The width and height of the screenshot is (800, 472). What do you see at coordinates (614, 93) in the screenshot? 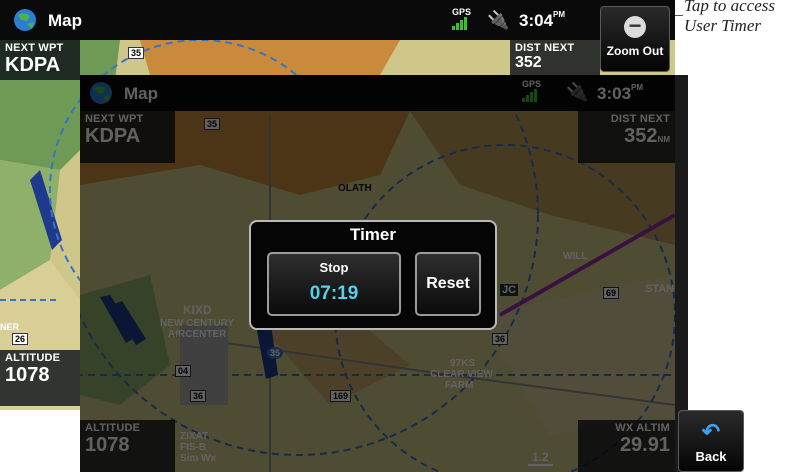
I see `clock-time: 3:03` at bounding box center [614, 93].